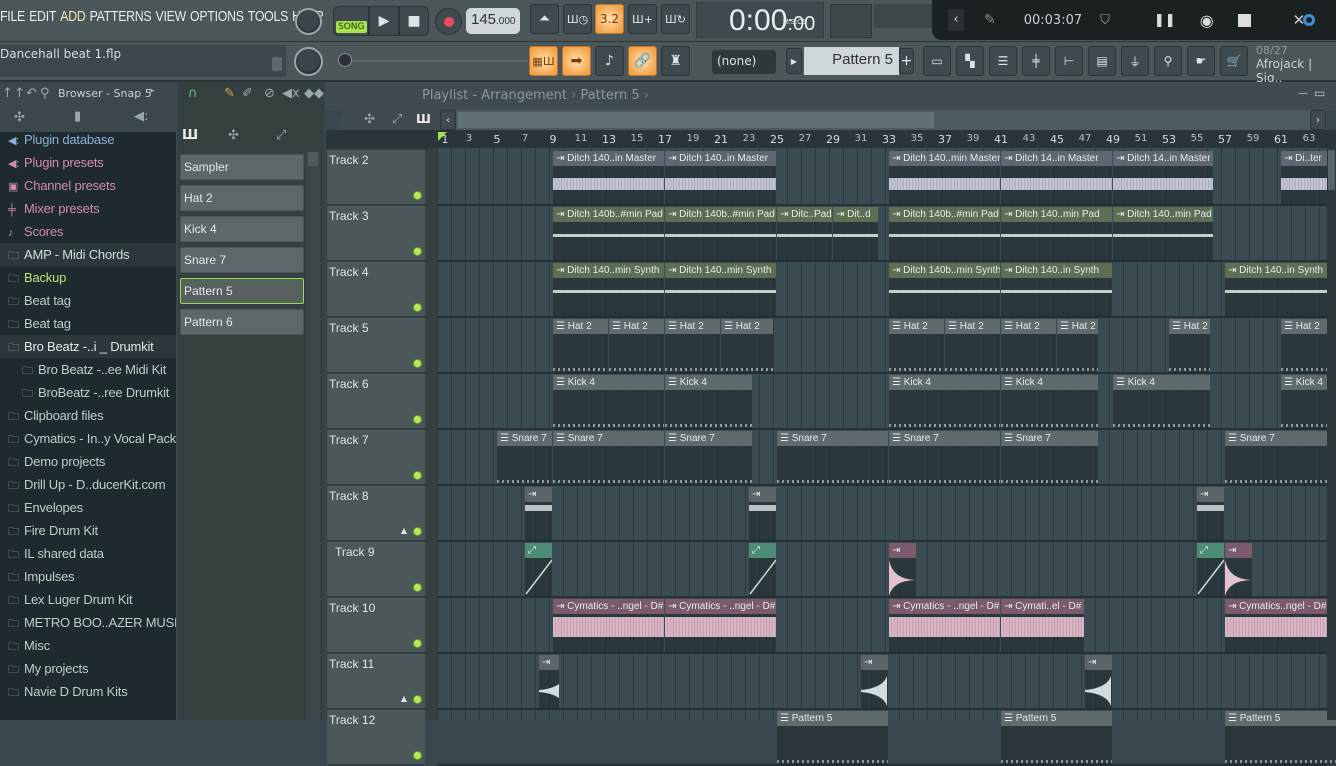 The height and width of the screenshot is (766, 1336). Describe the element at coordinates (19, 93) in the screenshot. I see `browser-back-icon: ↑` at that location.